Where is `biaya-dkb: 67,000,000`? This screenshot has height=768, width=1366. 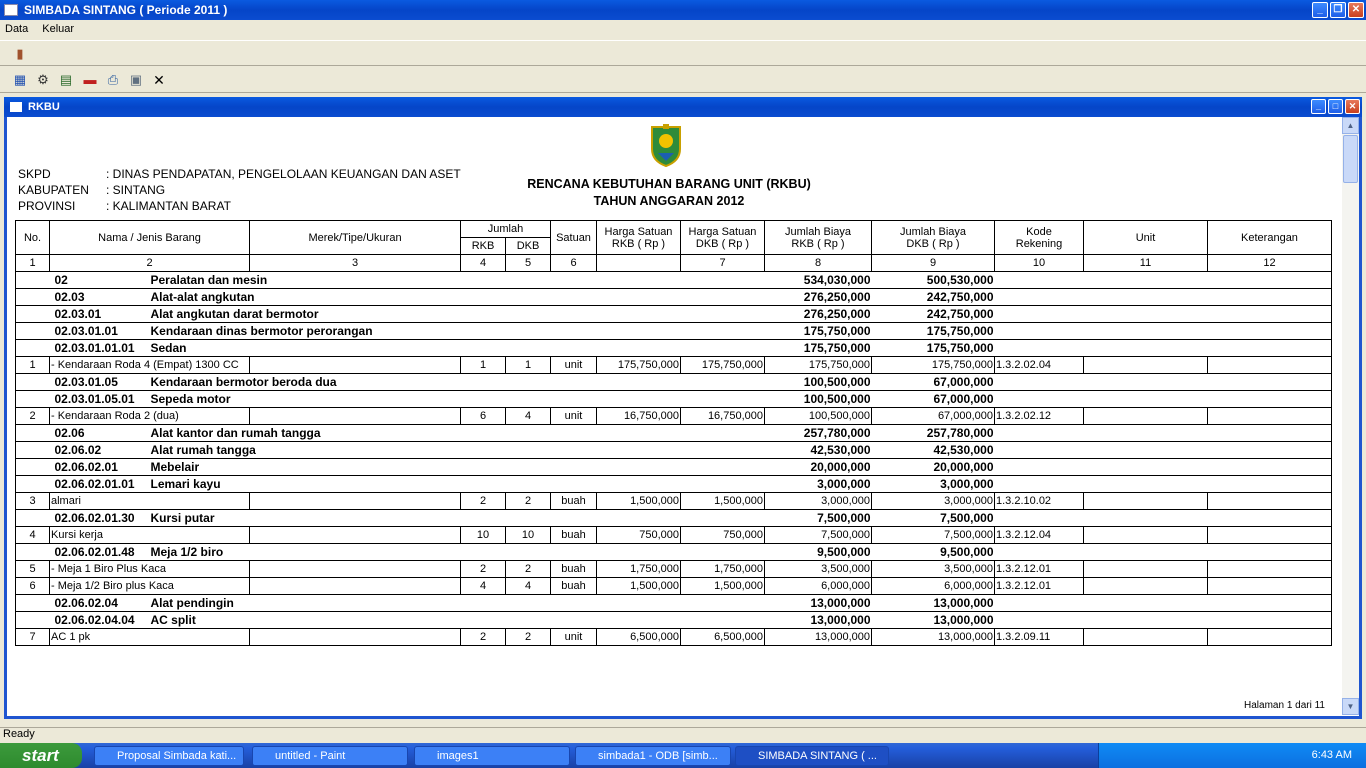
biaya-dkb: 67,000,000 is located at coordinates (933, 382).